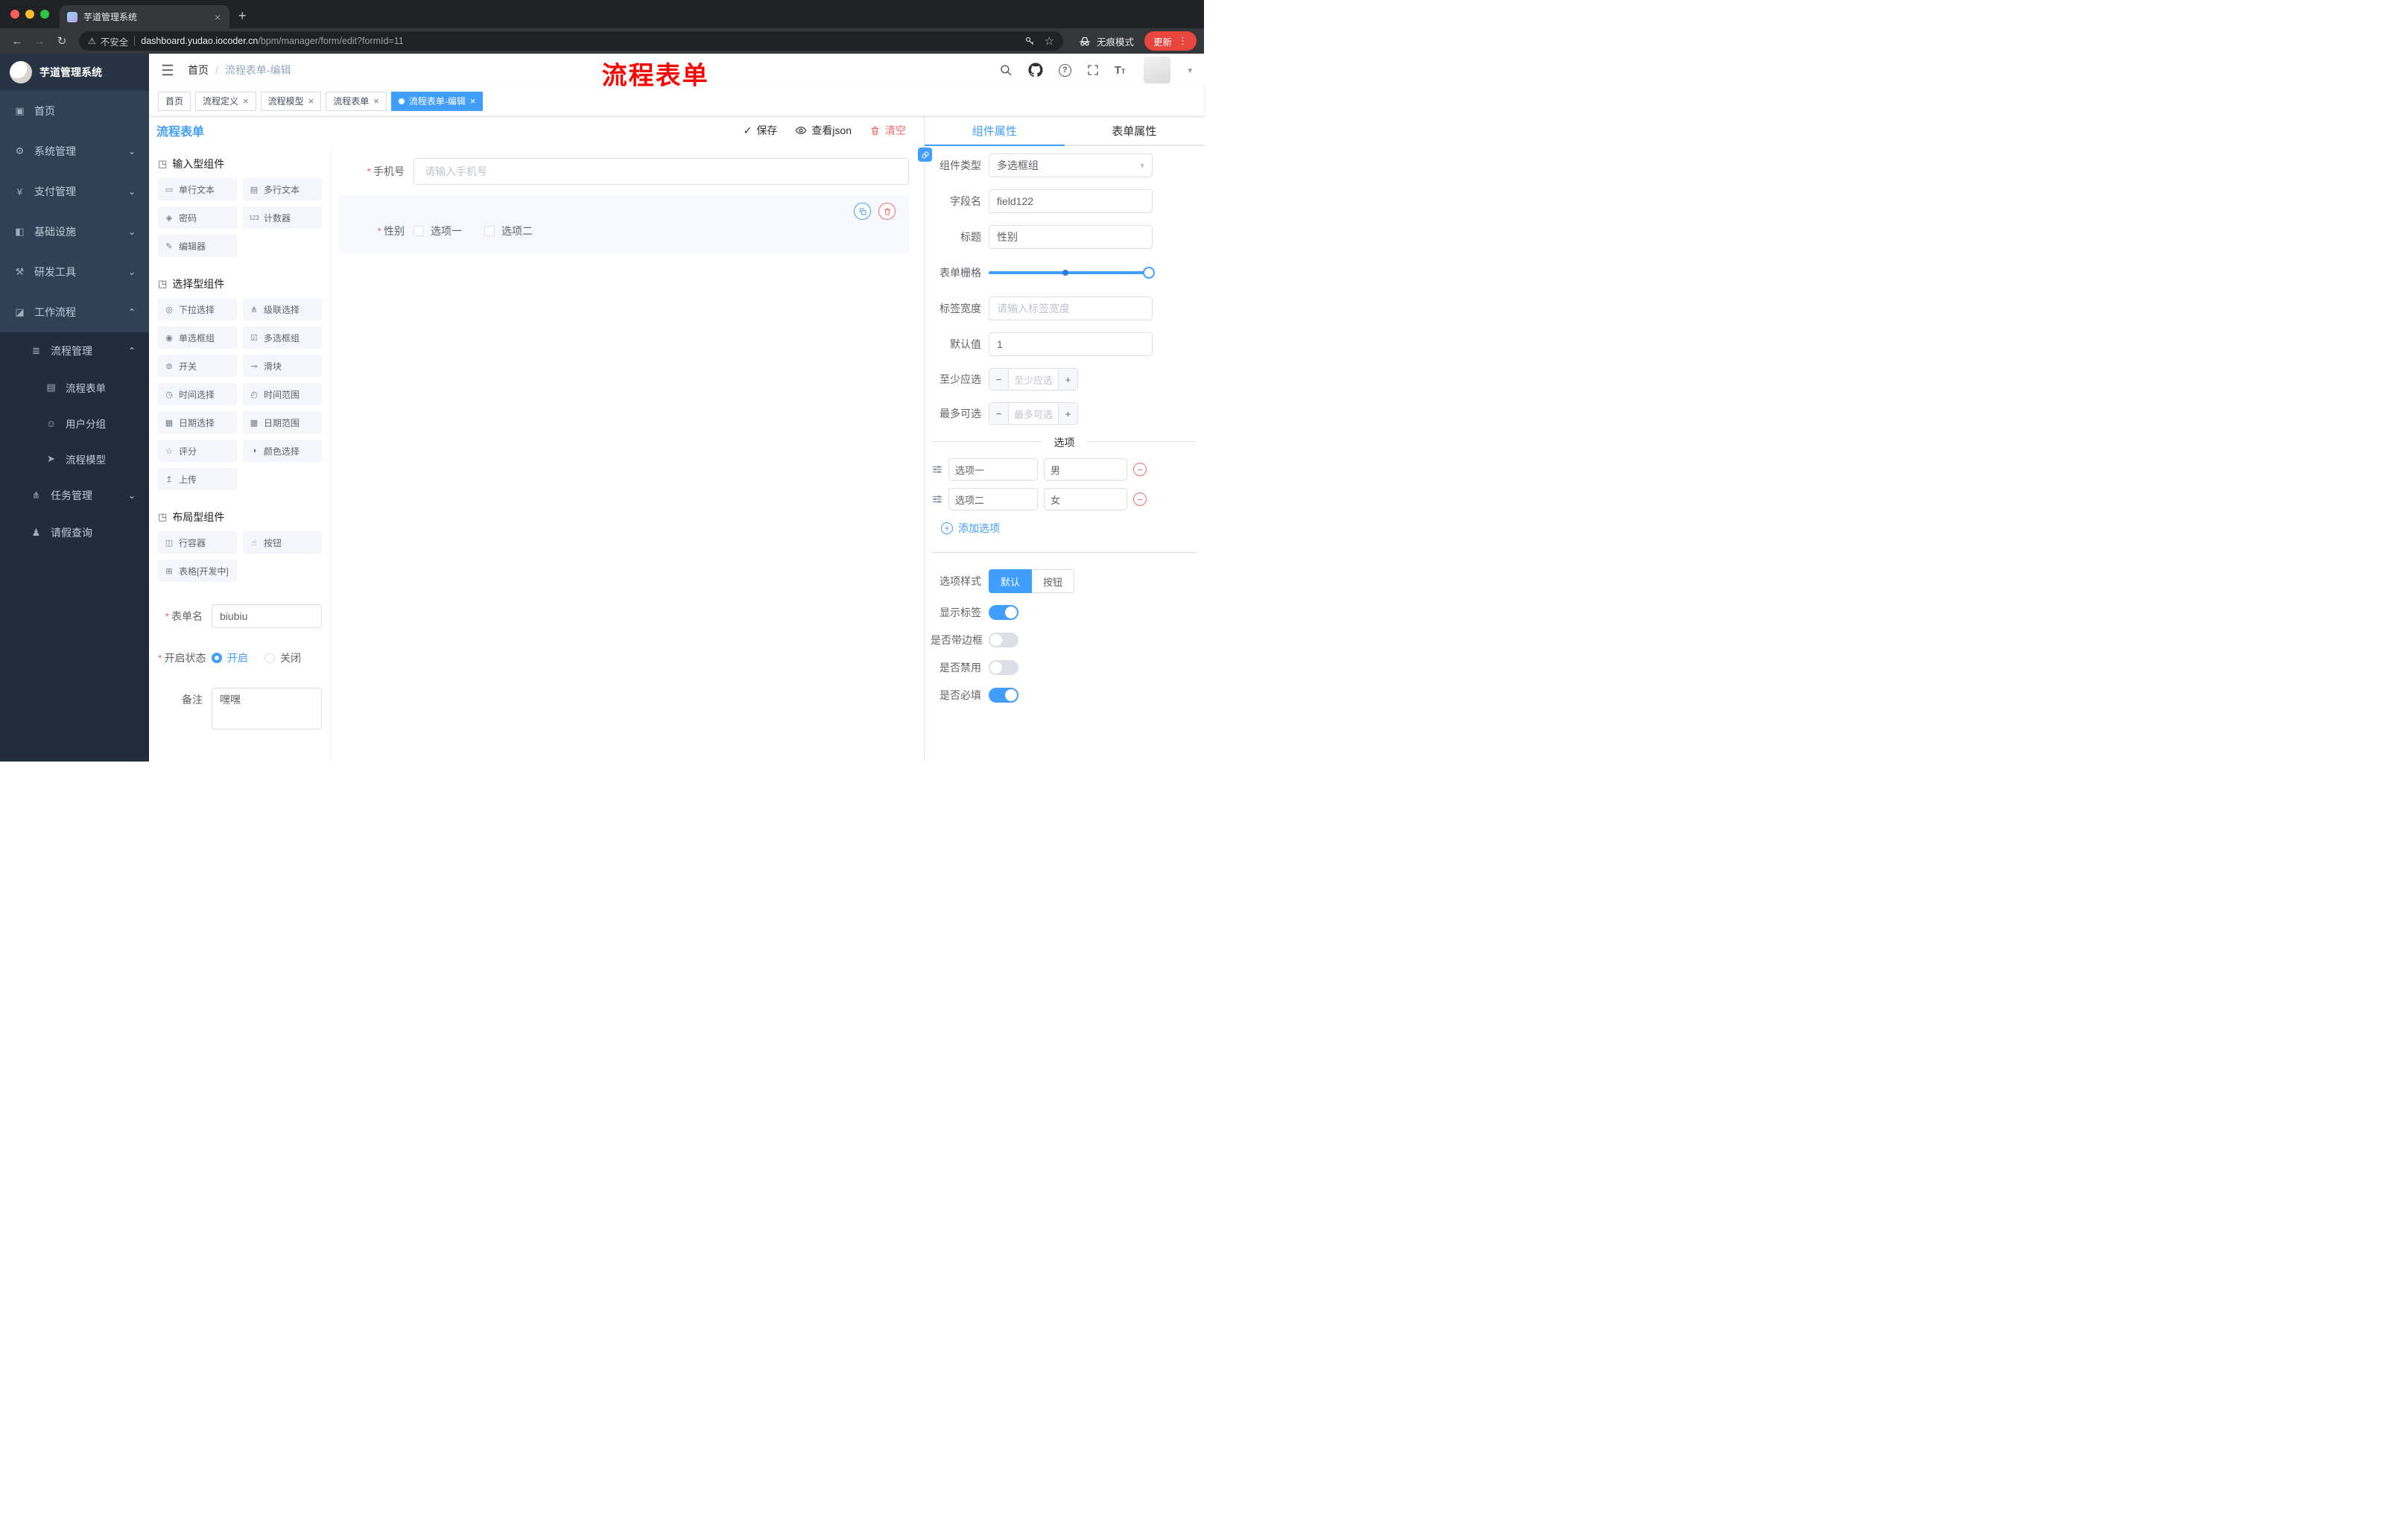 Image resolution: width=2408 pixels, height=1523 pixels. Describe the element at coordinates (356, 101) in the screenshot. I see `tag-process-form: 流程表单 ×` at that location.